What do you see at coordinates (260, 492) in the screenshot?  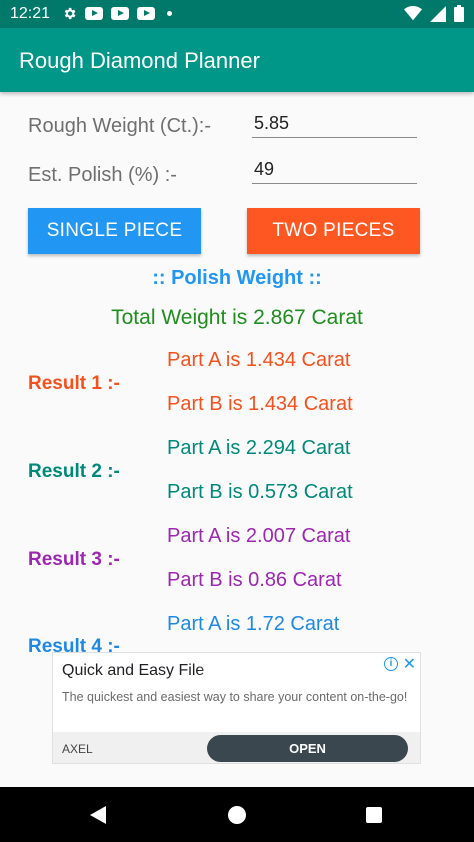 I see `result-2-part-b: Part B is 0.573 Carat` at bounding box center [260, 492].